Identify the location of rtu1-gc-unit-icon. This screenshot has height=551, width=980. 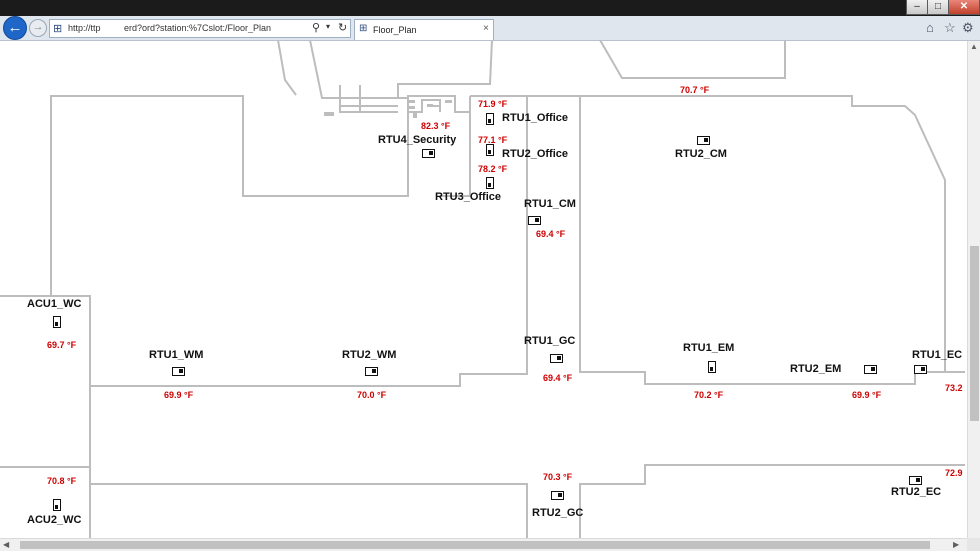
(556, 358).